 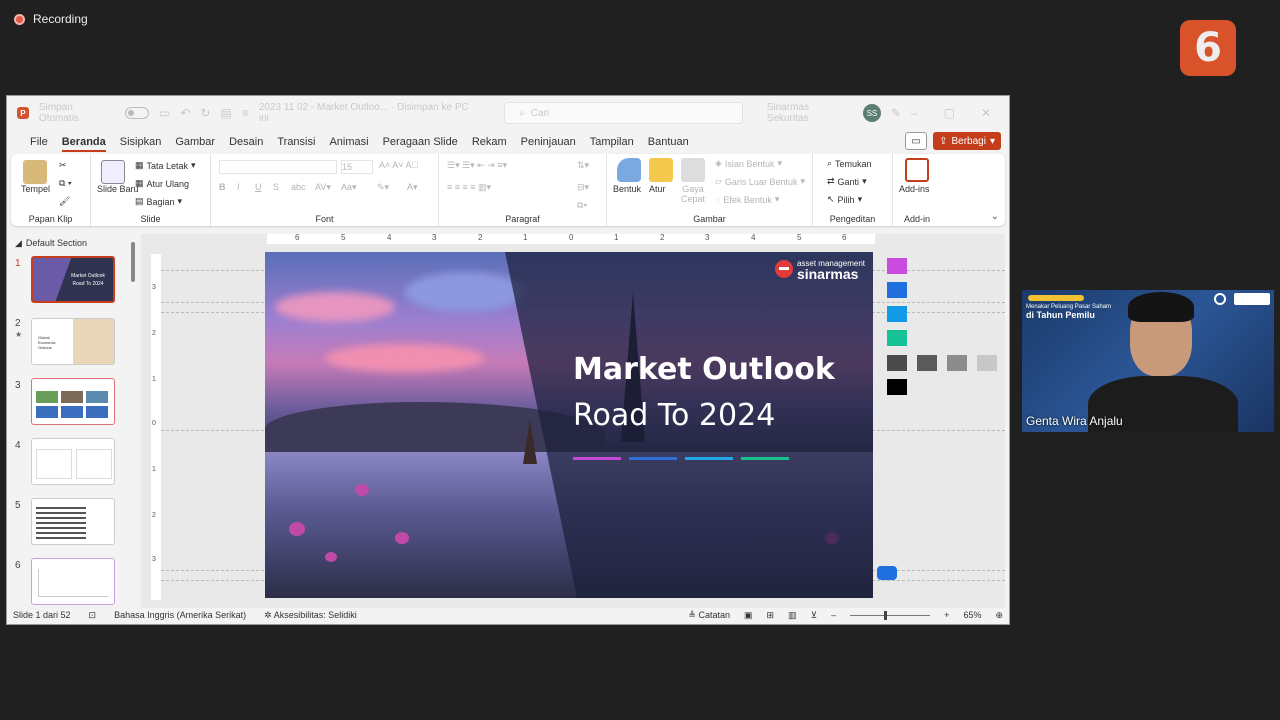 I want to click on slideshow-icon: ⊻, so click(x=814, y=615).